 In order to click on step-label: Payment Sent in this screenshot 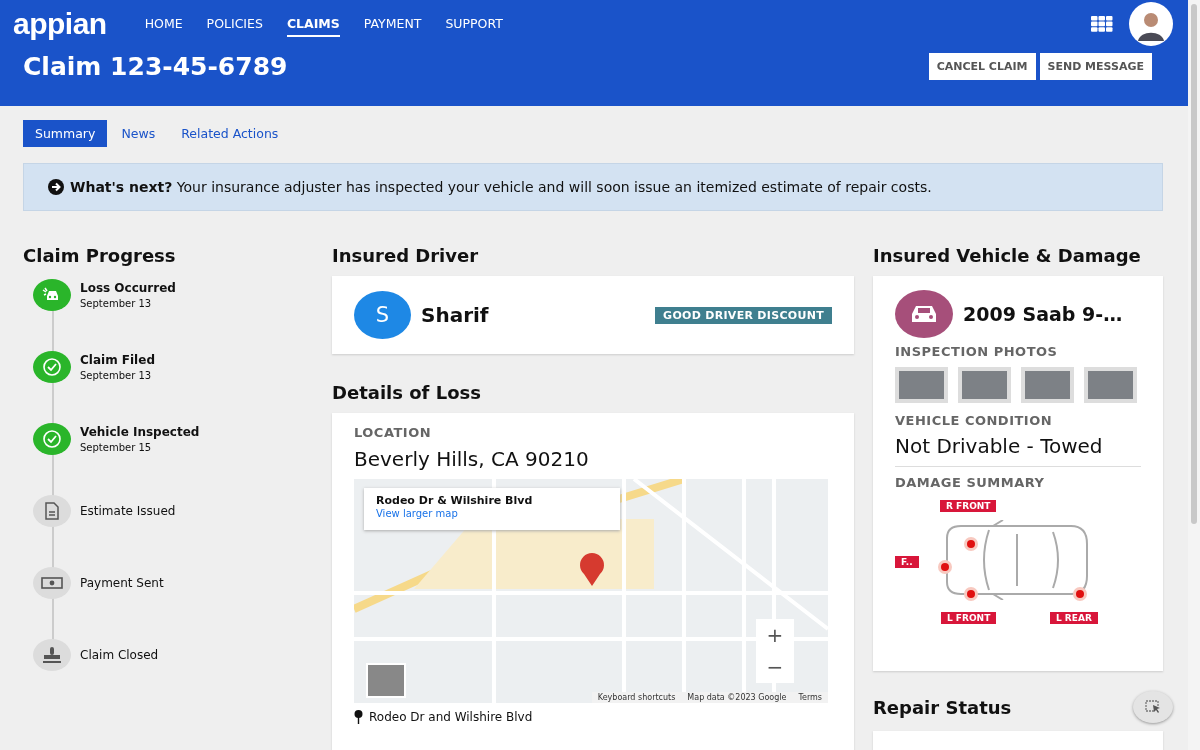, I will do `click(122, 583)`.